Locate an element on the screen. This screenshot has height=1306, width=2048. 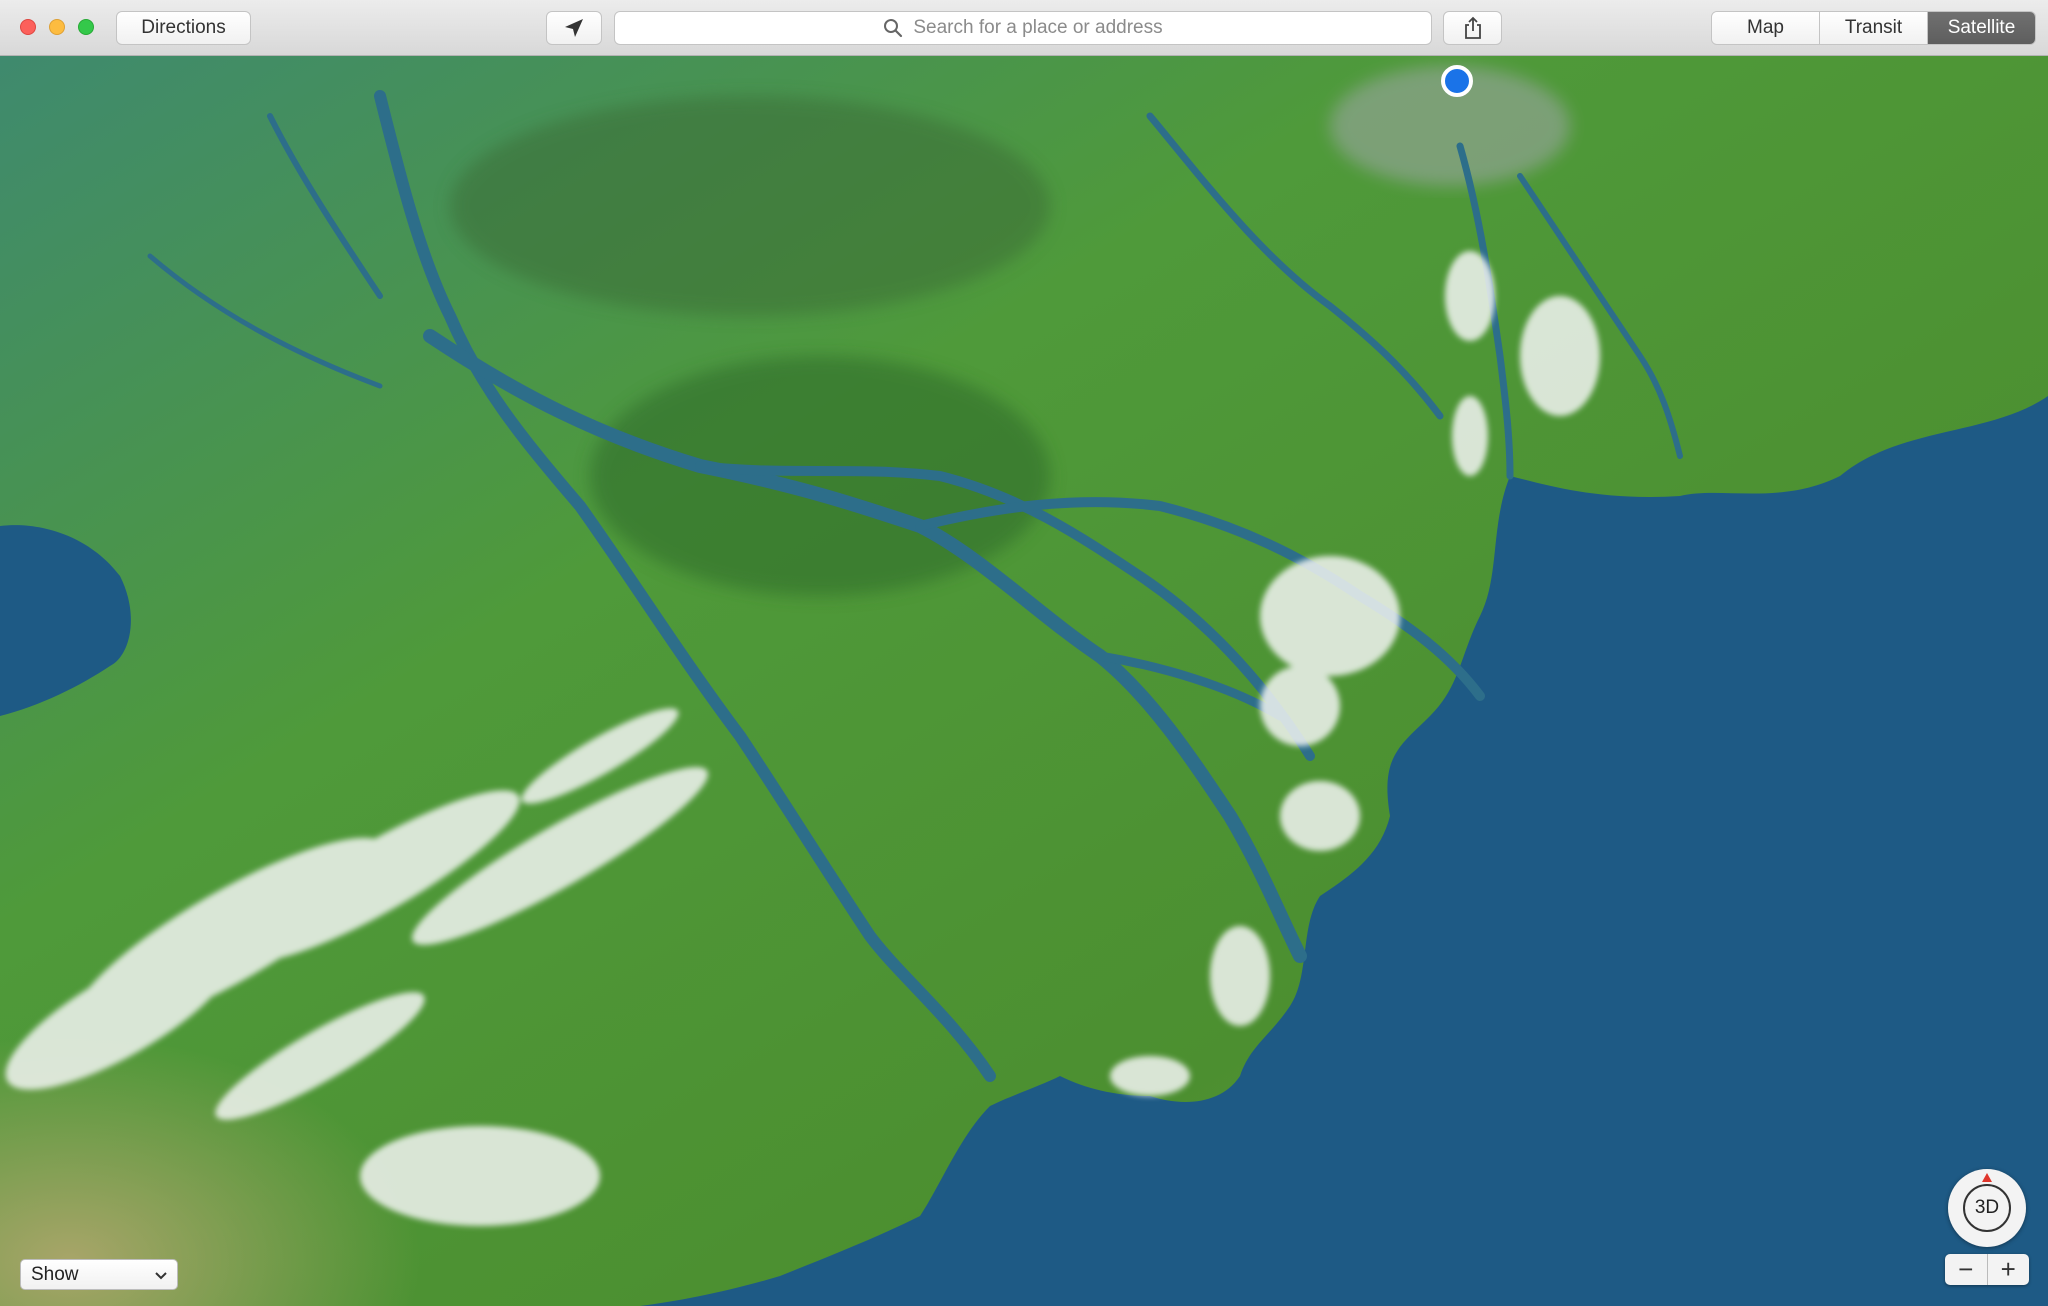
location-arrow-icon is located at coordinates (574, 28).